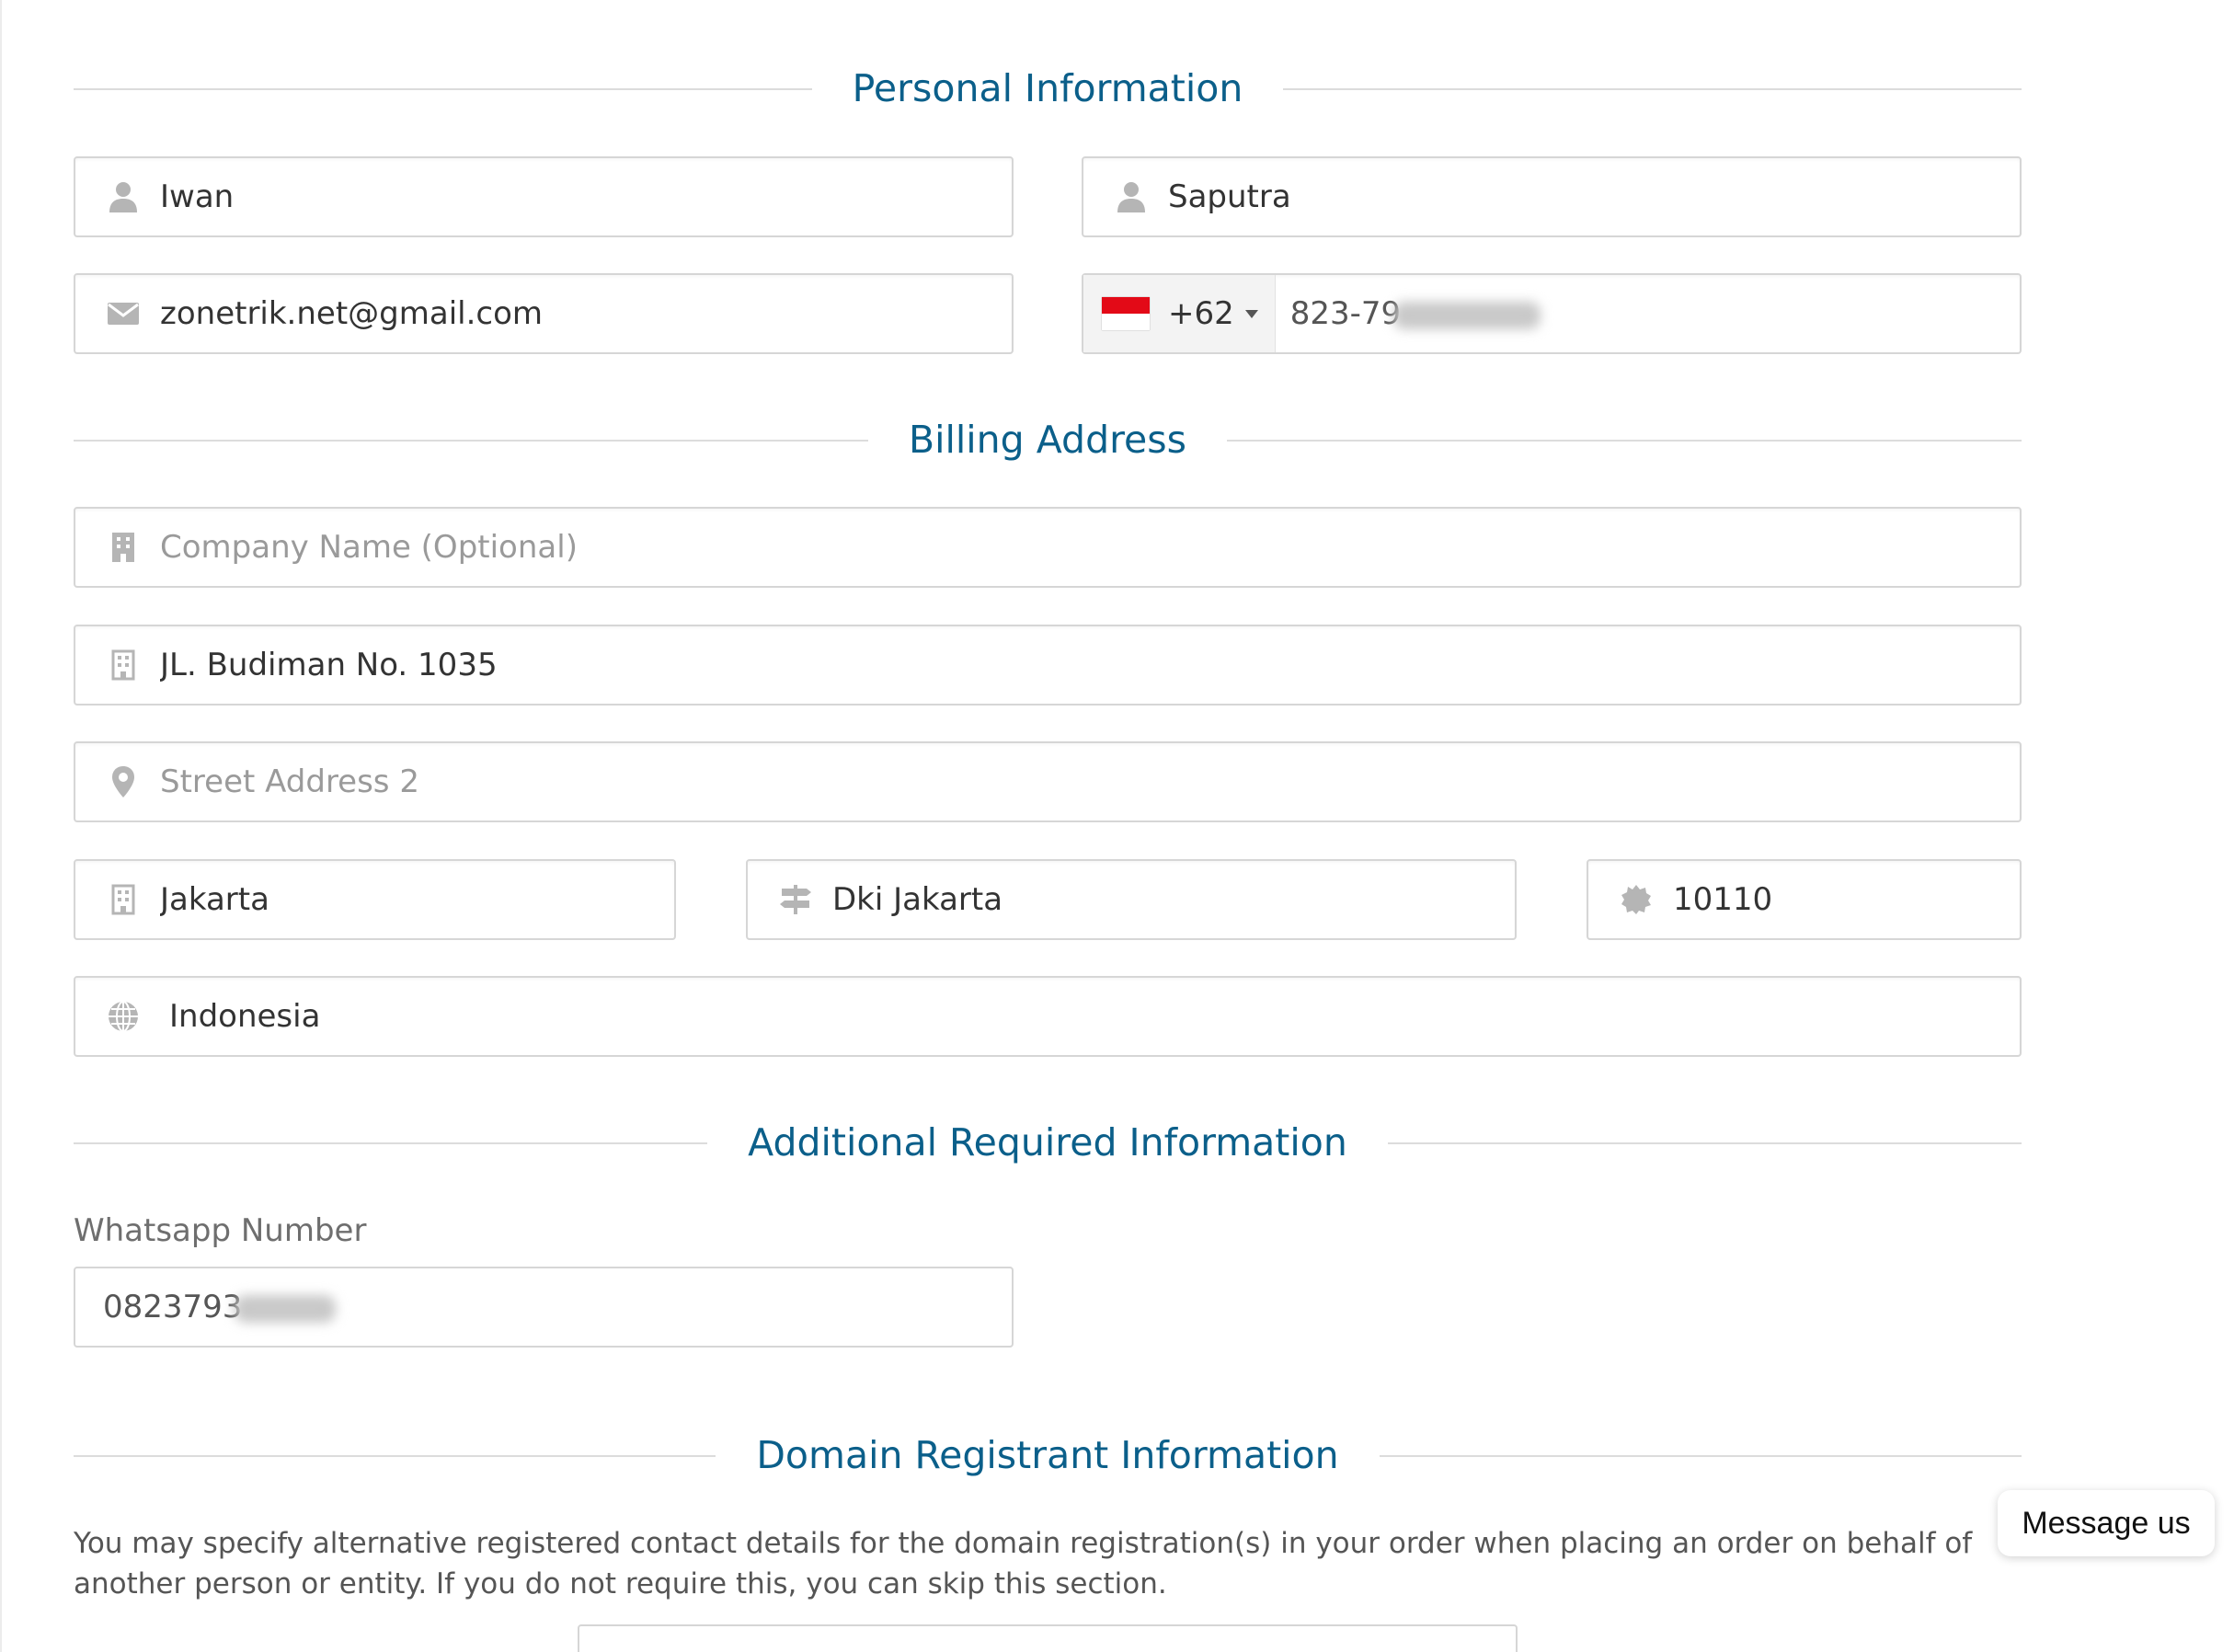  I want to click on section-title: Personal Information, so click(1047, 88).